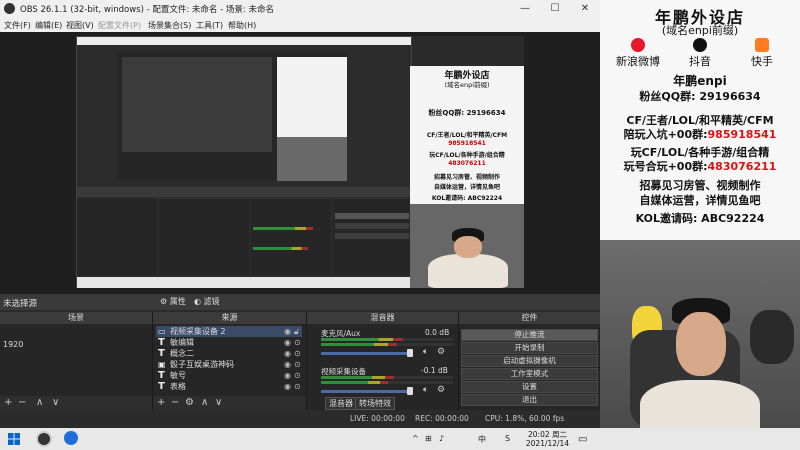  What do you see at coordinates (44, 439) in the screenshot?
I see `obs-taskbar-icon` at bounding box center [44, 439].